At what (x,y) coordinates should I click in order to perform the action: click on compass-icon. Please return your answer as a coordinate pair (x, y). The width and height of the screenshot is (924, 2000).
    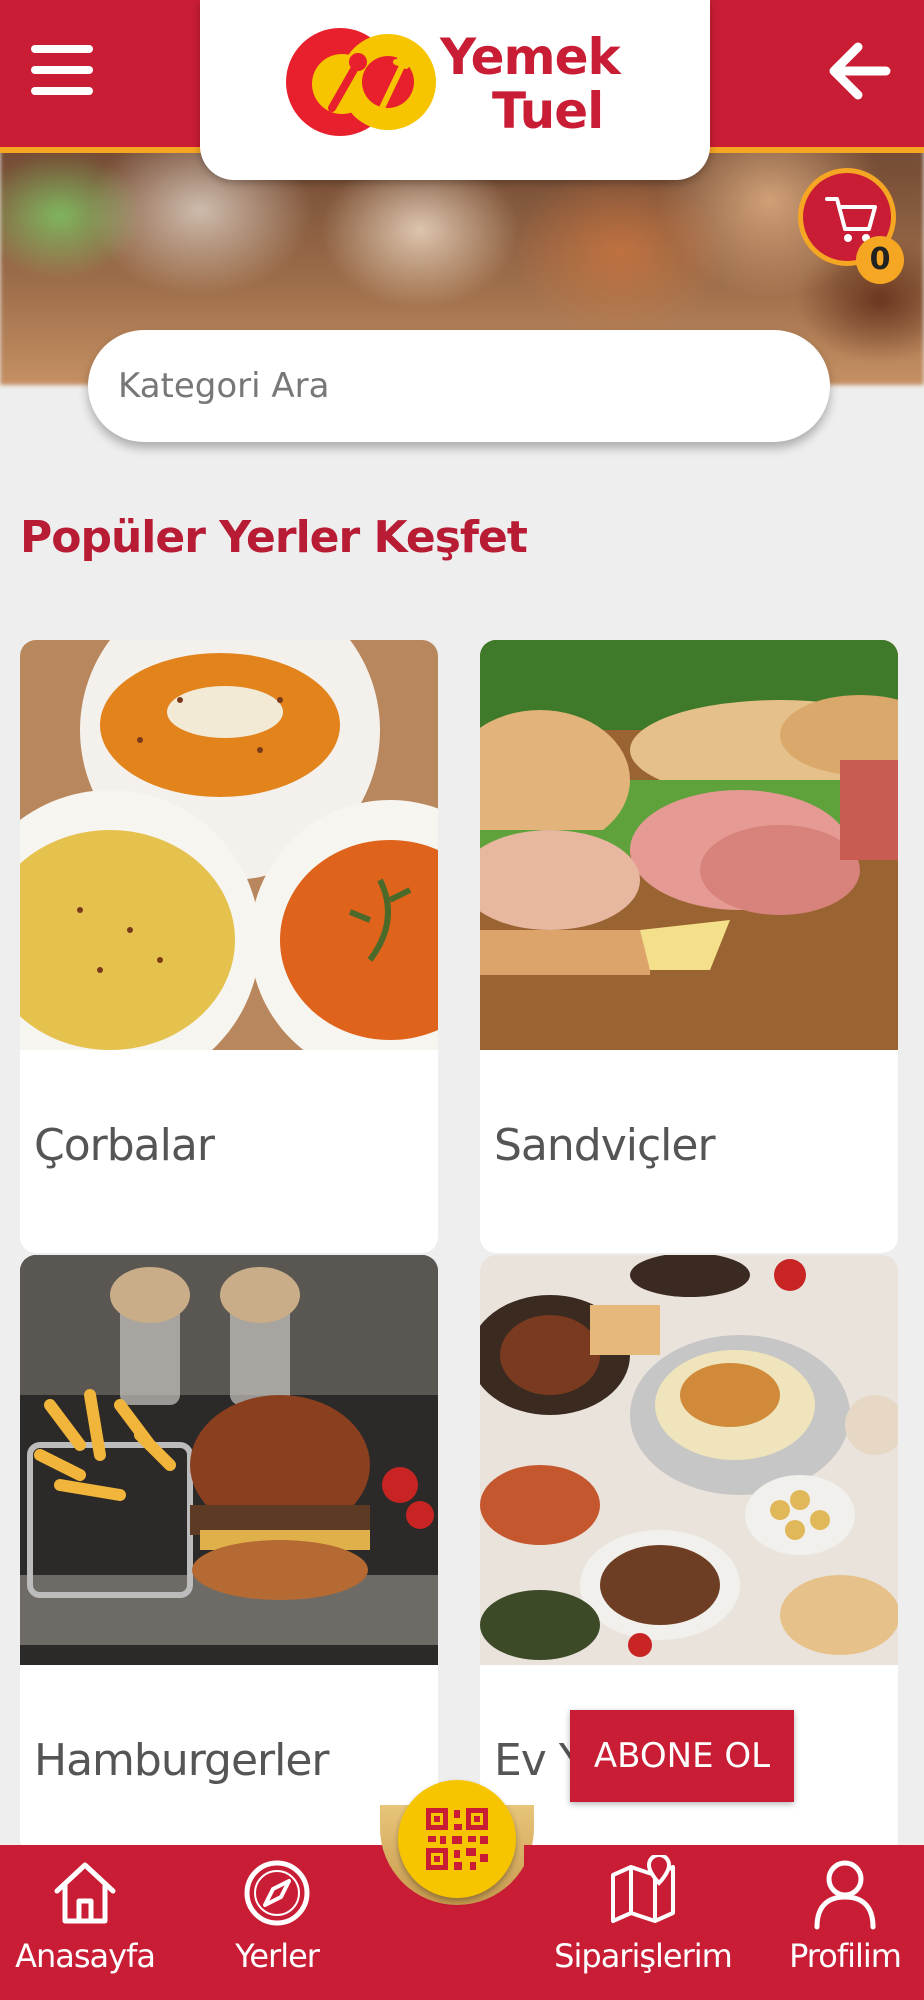
    Looking at the image, I should click on (277, 1893).